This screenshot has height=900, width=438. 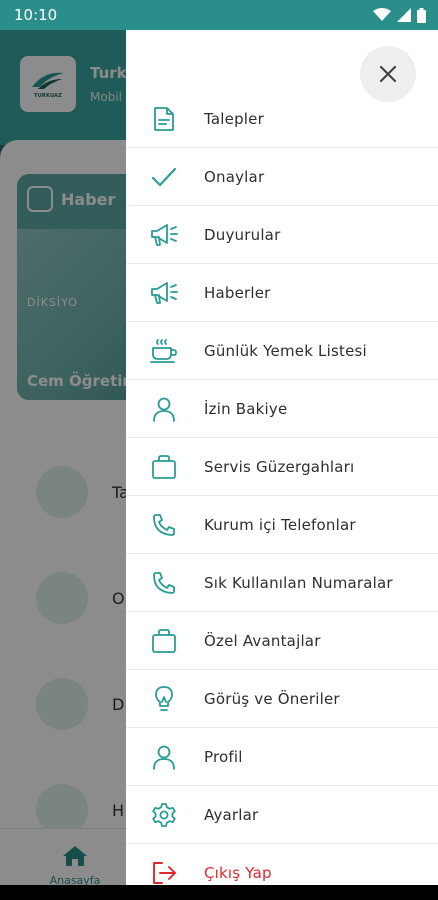 What do you see at coordinates (298, 582) in the screenshot?
I see `menu-item-label: Sık Kullanılan Numaralar` at bounding box center [298, 582].